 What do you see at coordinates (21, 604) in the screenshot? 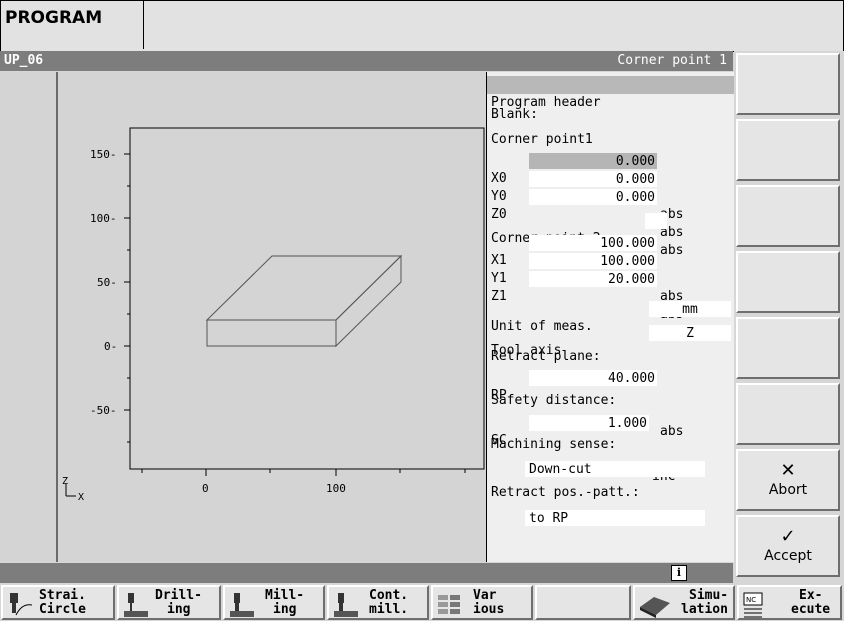
I see `tool-icon` at bounding box center [21, 604].